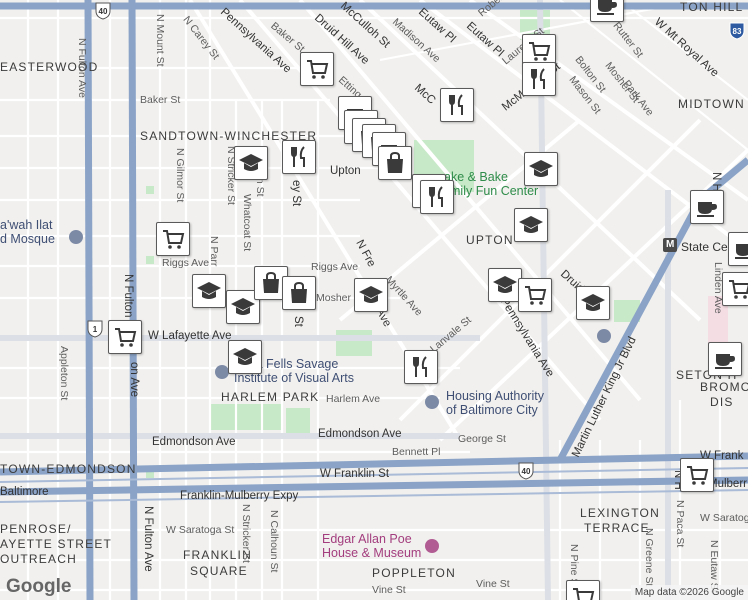  What do you see at coordinates (148, 539) in the screenshot?
I see `street-n-fulton-2: N Fulton Ave` at bounding box center [148, 539].